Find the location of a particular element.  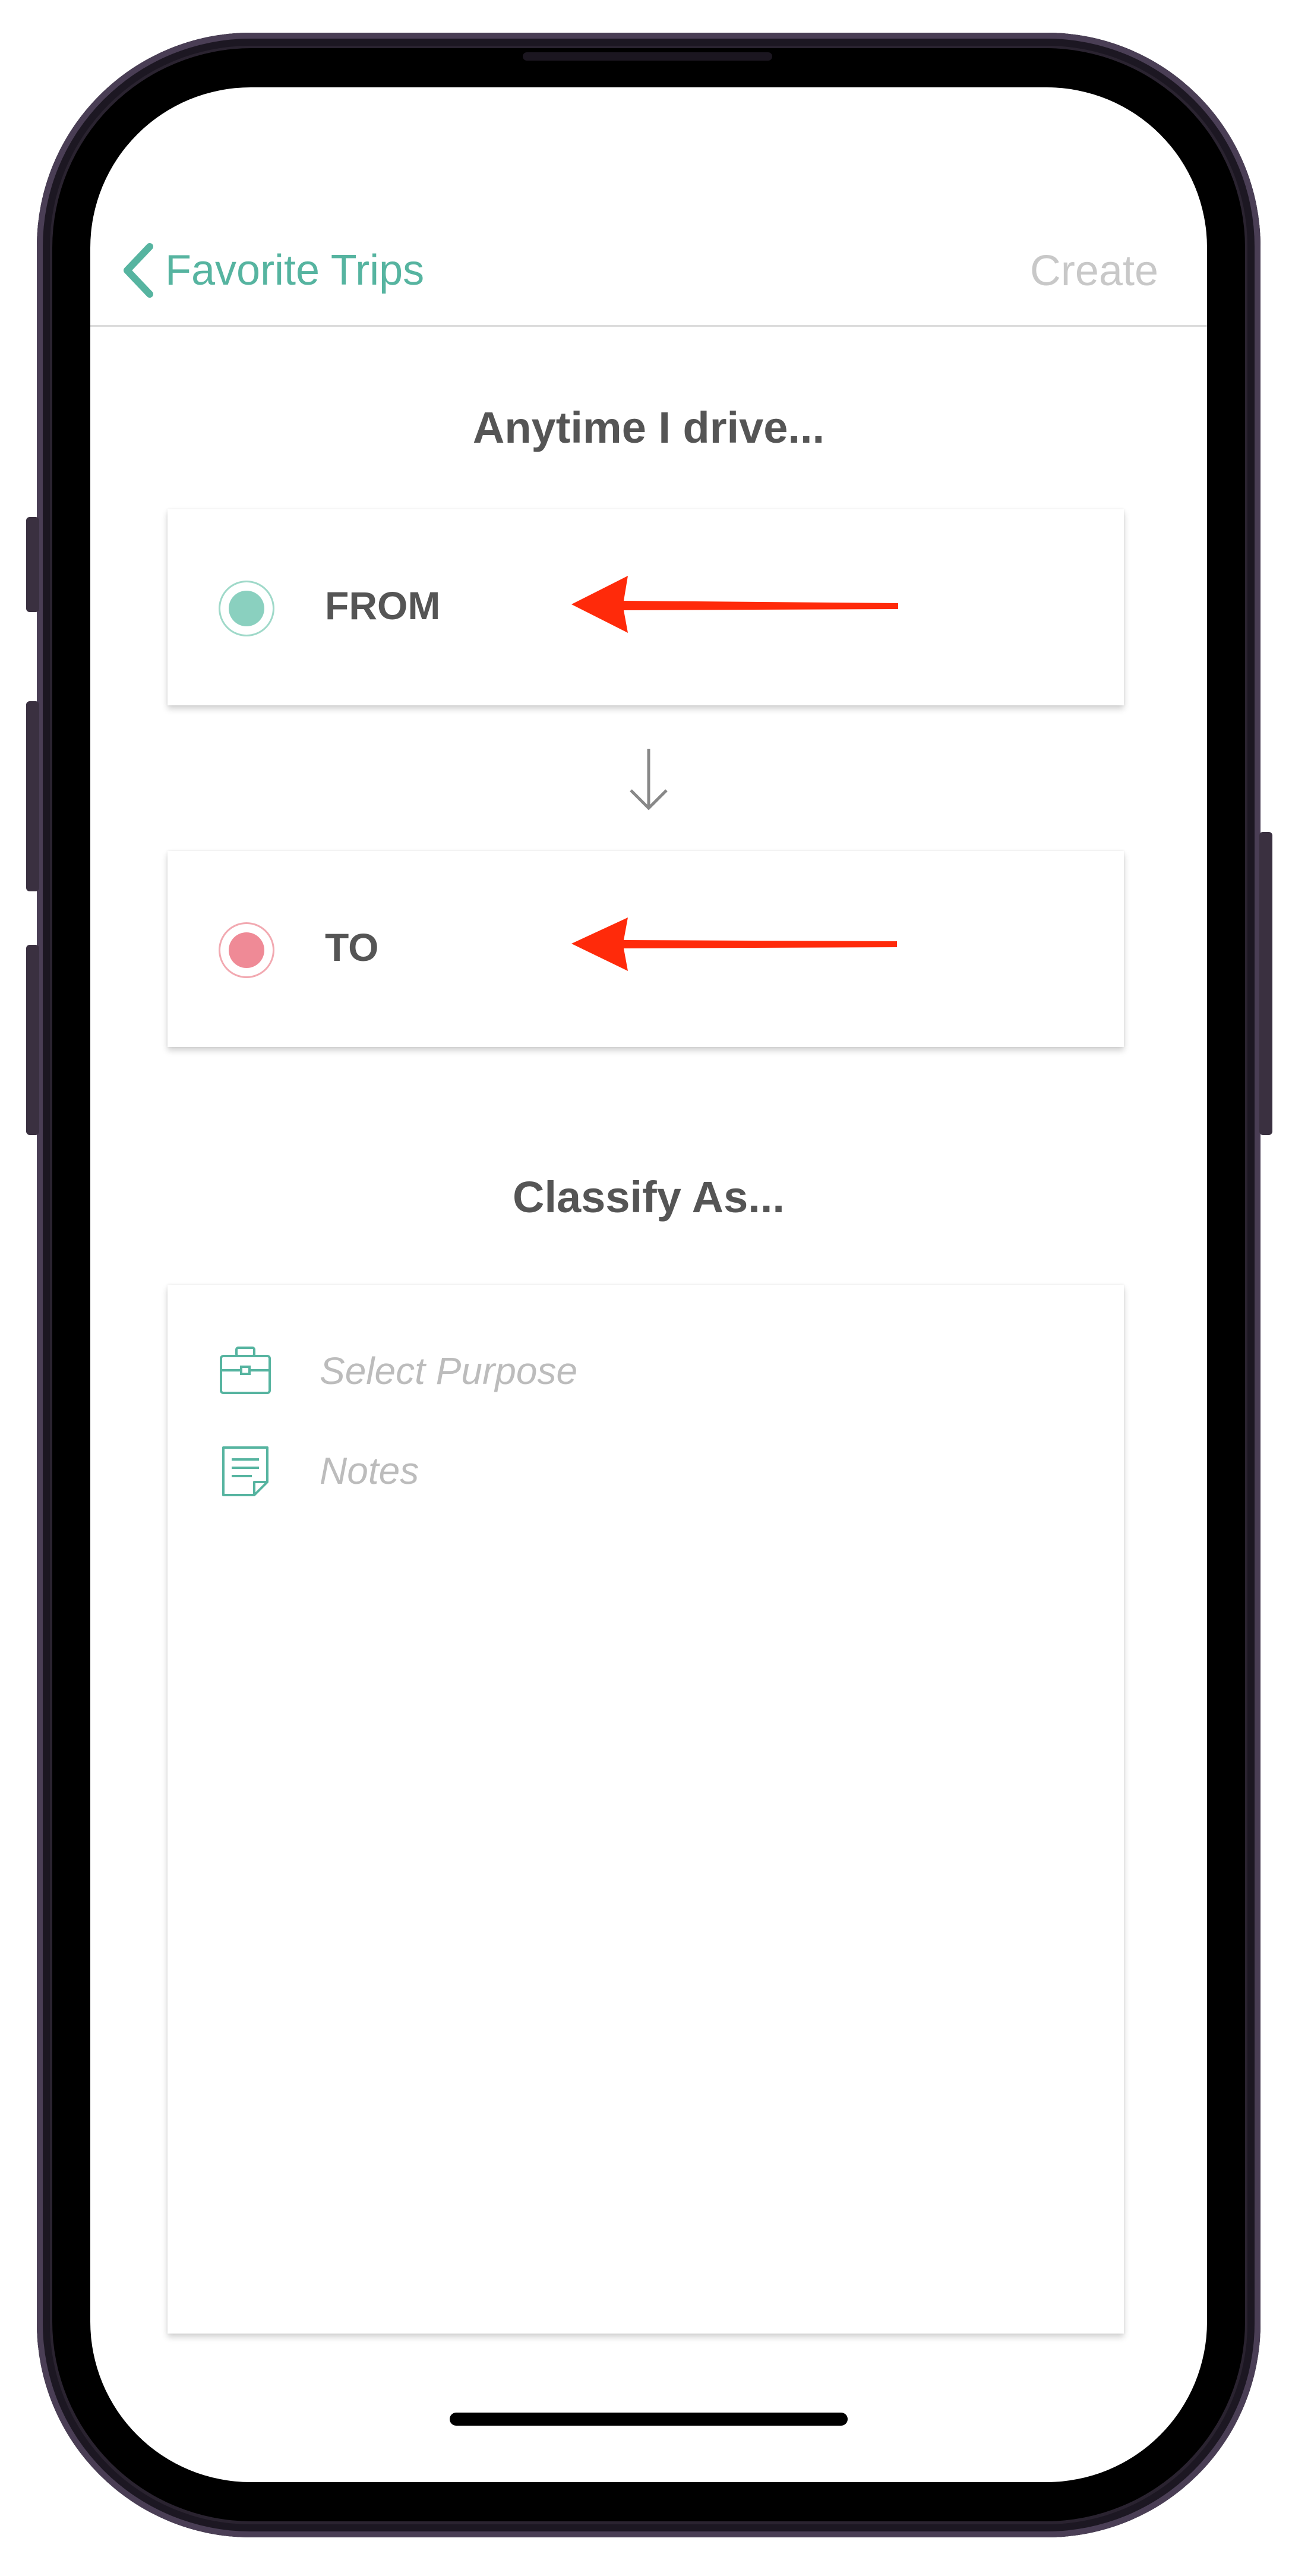

chevron-left-icon is located at coordinates (139, 271).